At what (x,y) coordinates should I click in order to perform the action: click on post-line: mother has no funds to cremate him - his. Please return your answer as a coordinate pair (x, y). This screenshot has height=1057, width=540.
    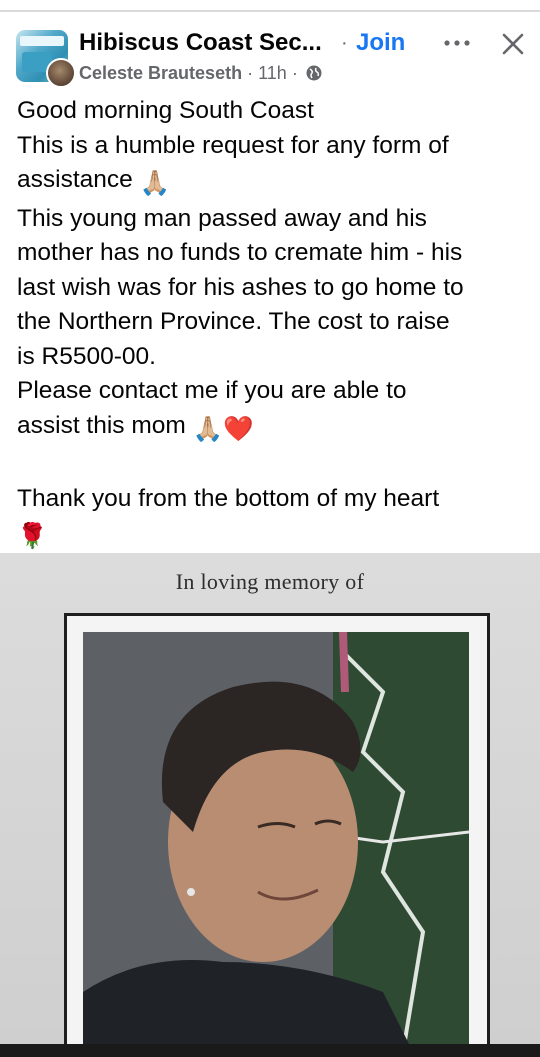
    Looking at the image, I should click on (240, 252).